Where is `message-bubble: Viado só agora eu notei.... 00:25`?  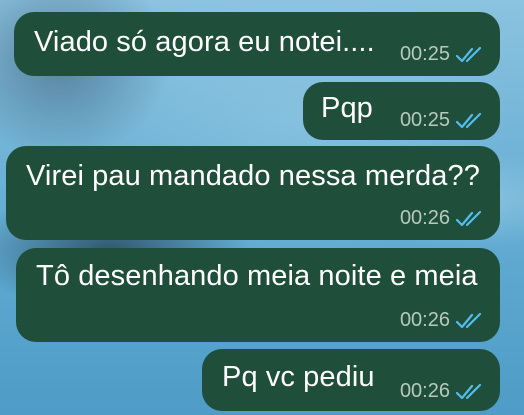
message-bubble: Viado só agora eu notei.... 00:25 is located at coordinates (257, 44).